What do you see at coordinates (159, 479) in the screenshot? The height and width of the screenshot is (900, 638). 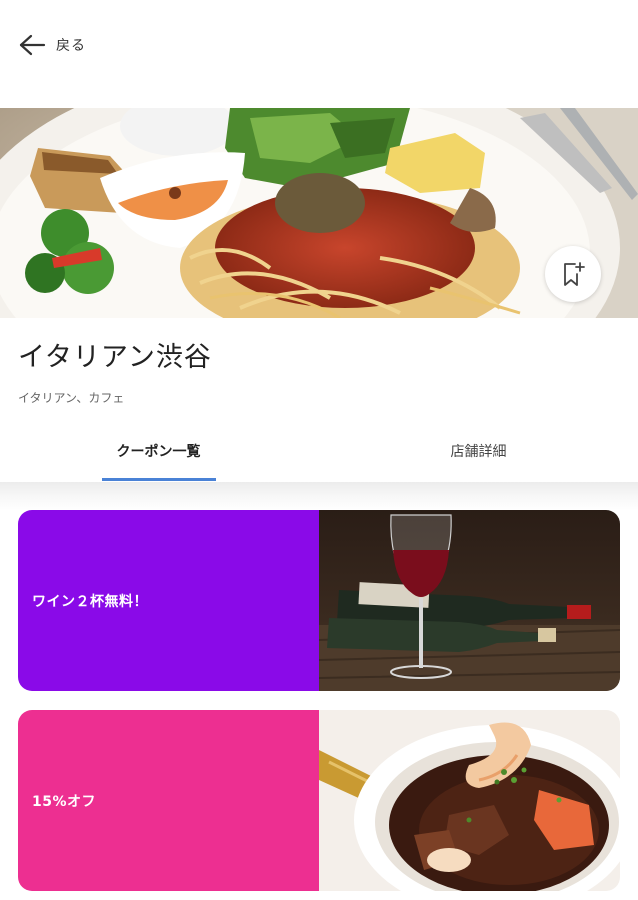 I see `active-tab-indicator` at bounding box center [159, 479].